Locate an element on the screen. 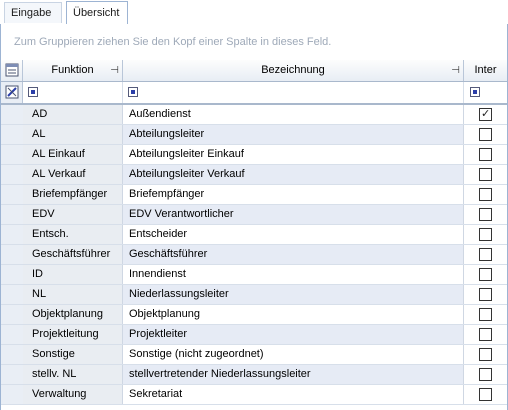  table-row: Geschäftsführer Geschäftsführer is located at coordinates (254, 255).